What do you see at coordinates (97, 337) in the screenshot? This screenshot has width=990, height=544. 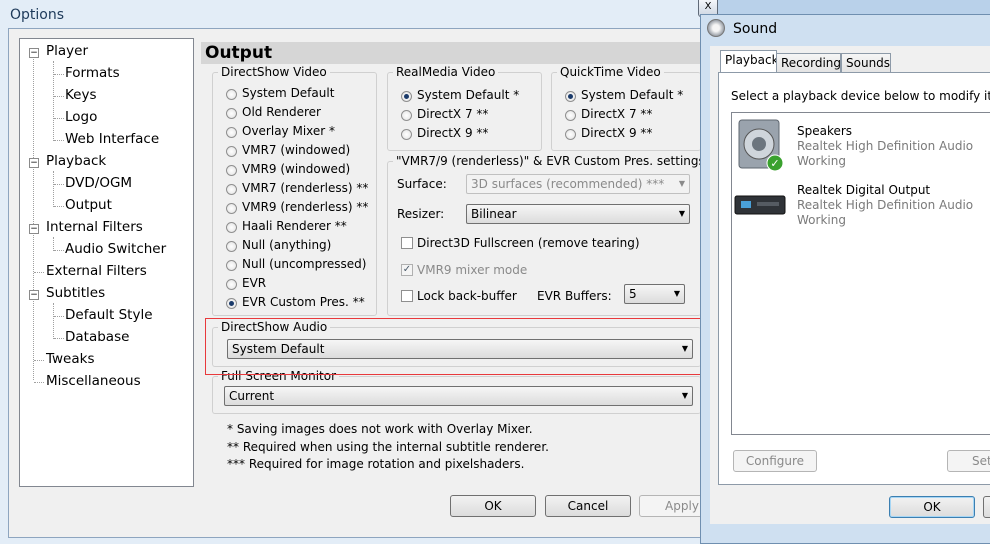 I see `tree-item-database: Database` at bounding box center [97, 337].